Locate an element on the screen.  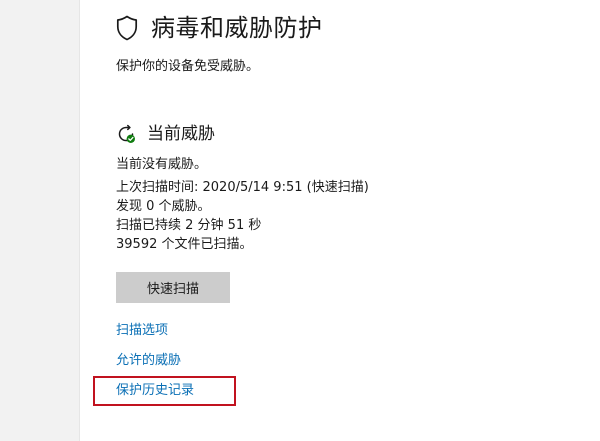
page-subtitle: 保护你的设备免受威胁。 is located at coordinates (188, 66).